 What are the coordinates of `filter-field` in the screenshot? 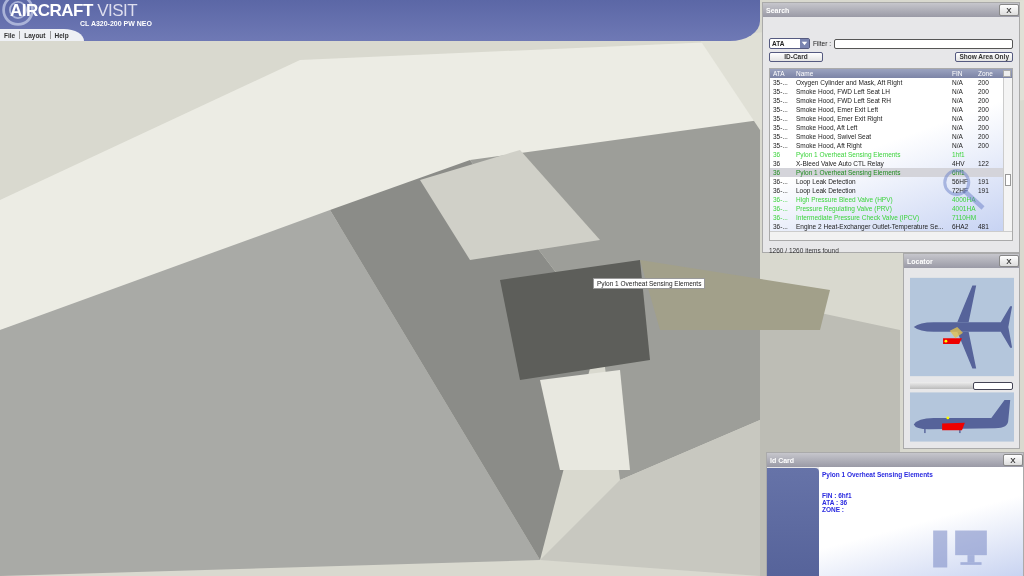 It's located at (923, 43).